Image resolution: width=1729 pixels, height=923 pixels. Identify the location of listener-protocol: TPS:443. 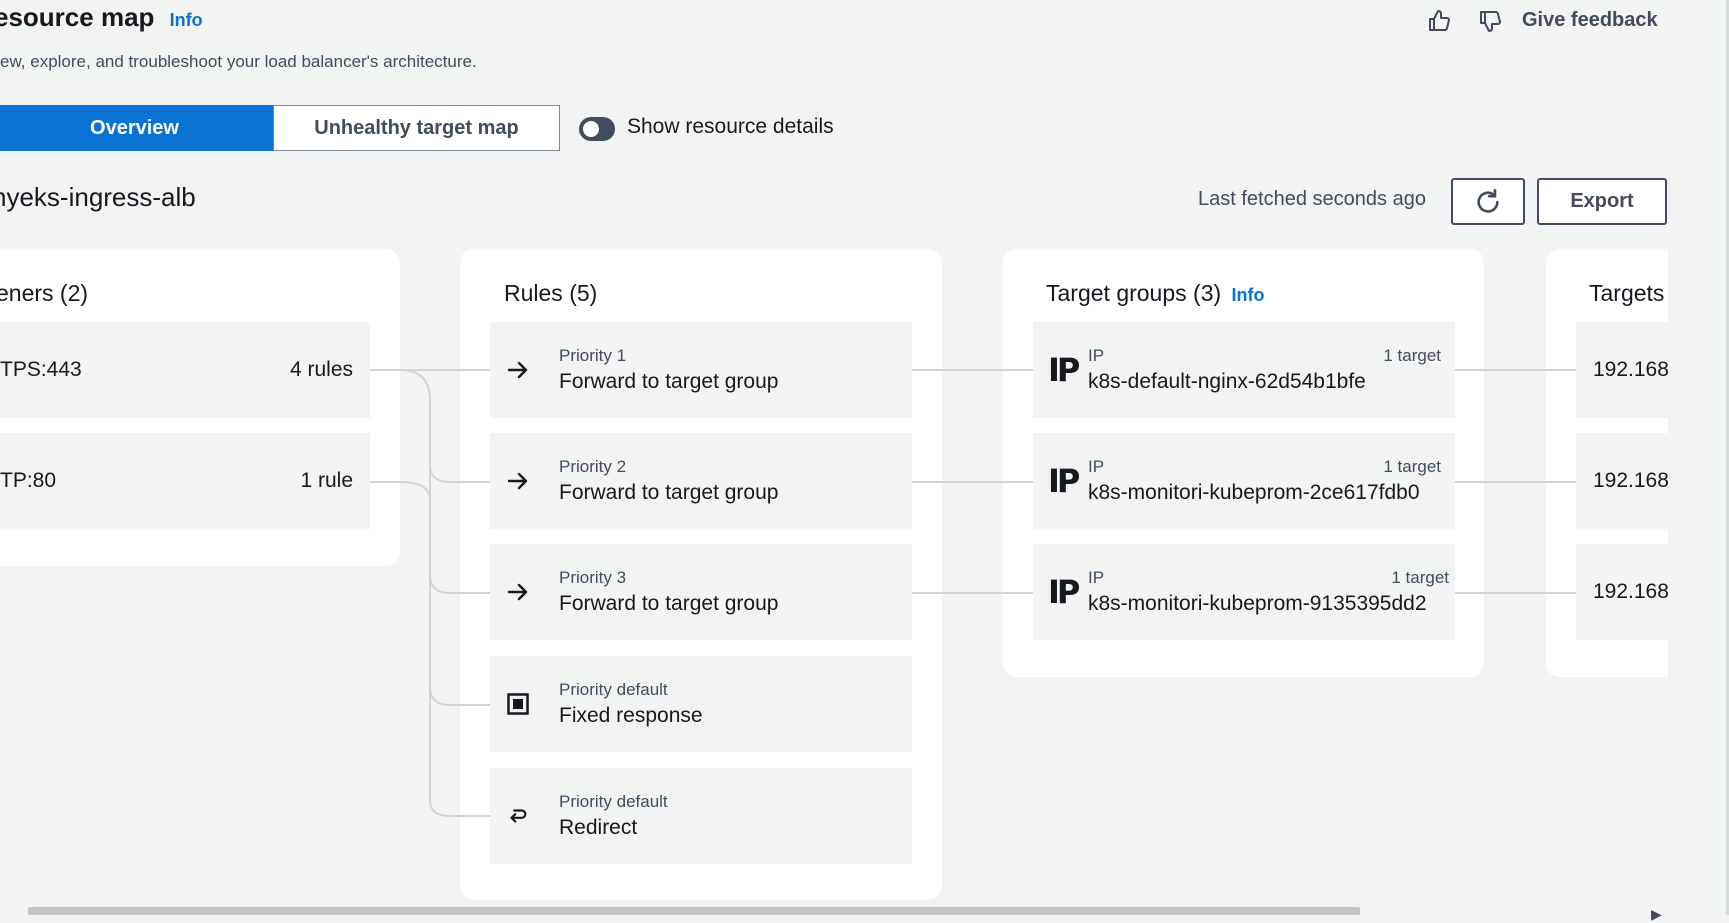
(41, 369).